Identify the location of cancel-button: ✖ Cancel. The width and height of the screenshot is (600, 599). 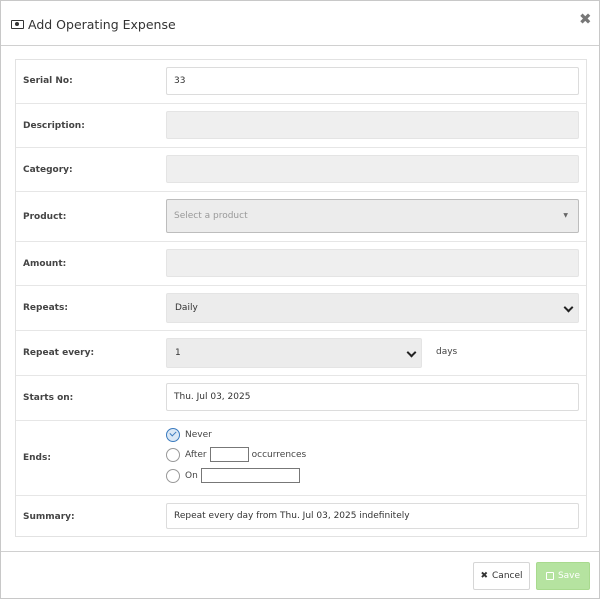
(501, 576).